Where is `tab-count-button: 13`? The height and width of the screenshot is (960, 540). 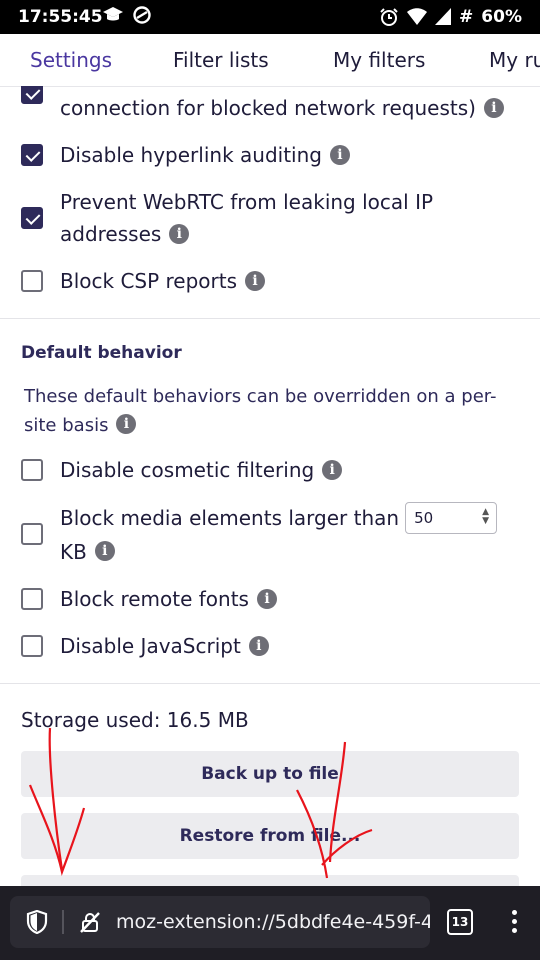
tab-count-button: 13 is located at coordinates (460, 922).